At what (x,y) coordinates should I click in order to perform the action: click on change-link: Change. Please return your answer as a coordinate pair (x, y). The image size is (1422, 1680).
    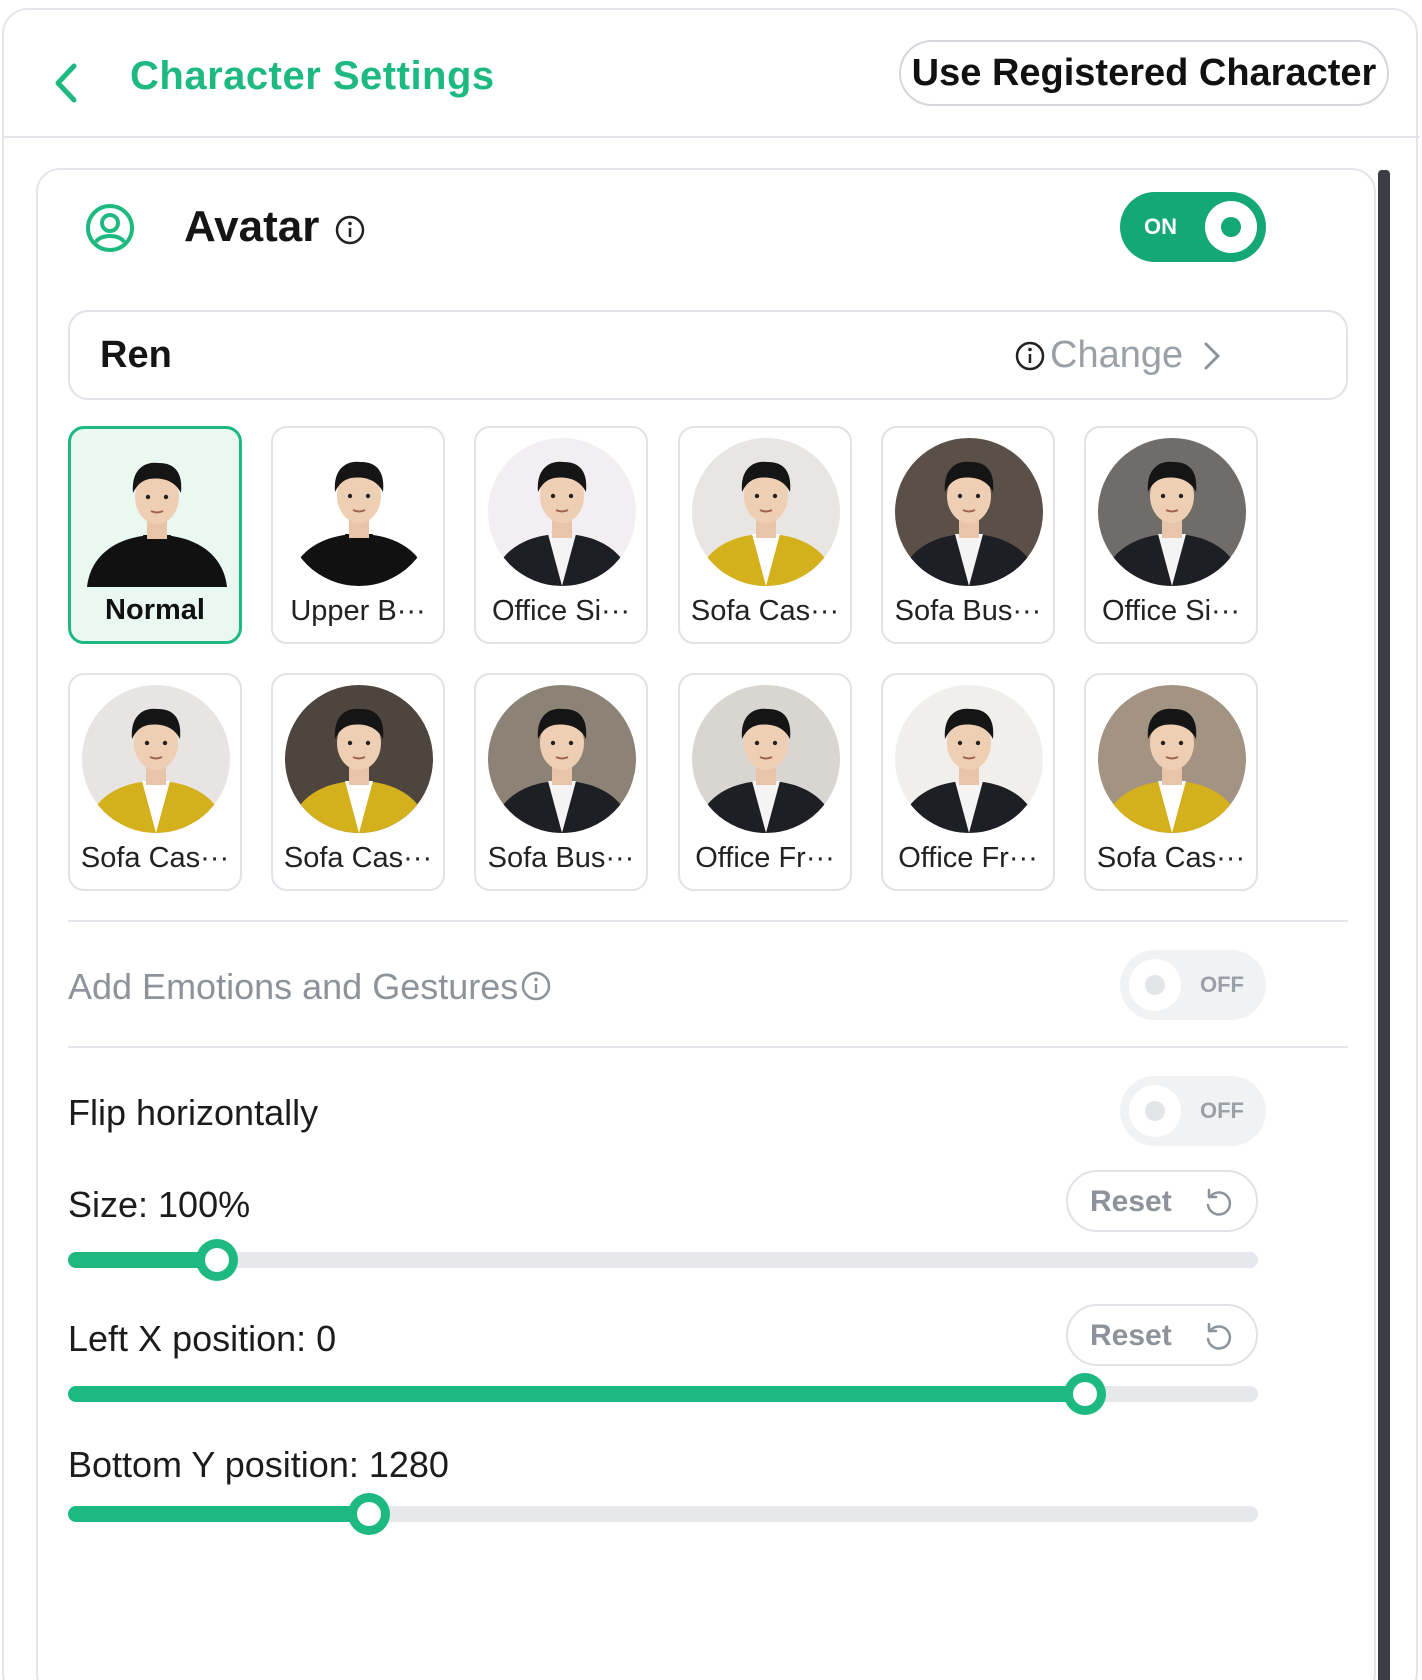
    Looking at the image, I should click on (1116, 355).